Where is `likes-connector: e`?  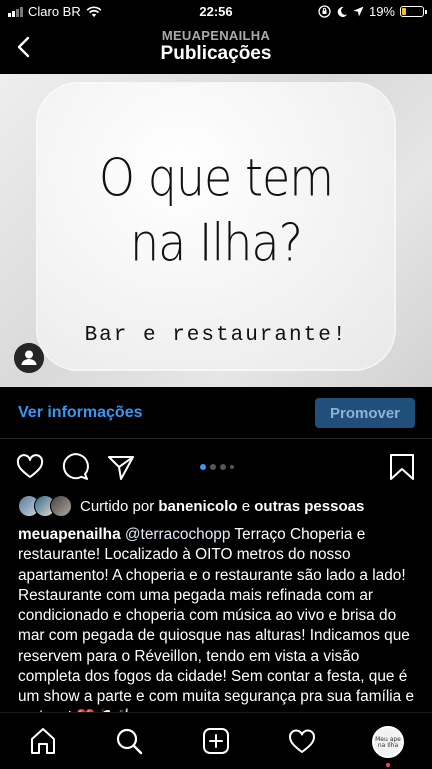
likes-connector: e is located at coordinates (246, 506).